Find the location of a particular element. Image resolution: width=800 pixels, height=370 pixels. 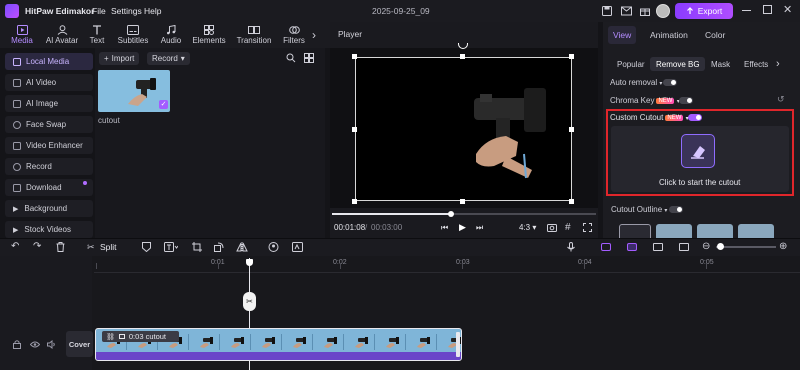

tab-animation: Animation is located at coordinates (669, 35).